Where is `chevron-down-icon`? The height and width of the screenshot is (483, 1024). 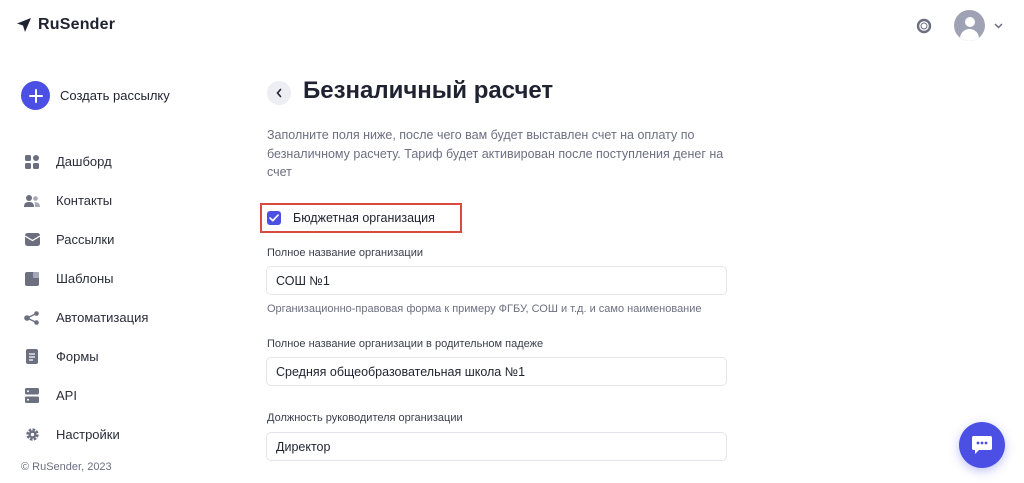 chevron-down-icon is located at coordinates (998, 26).